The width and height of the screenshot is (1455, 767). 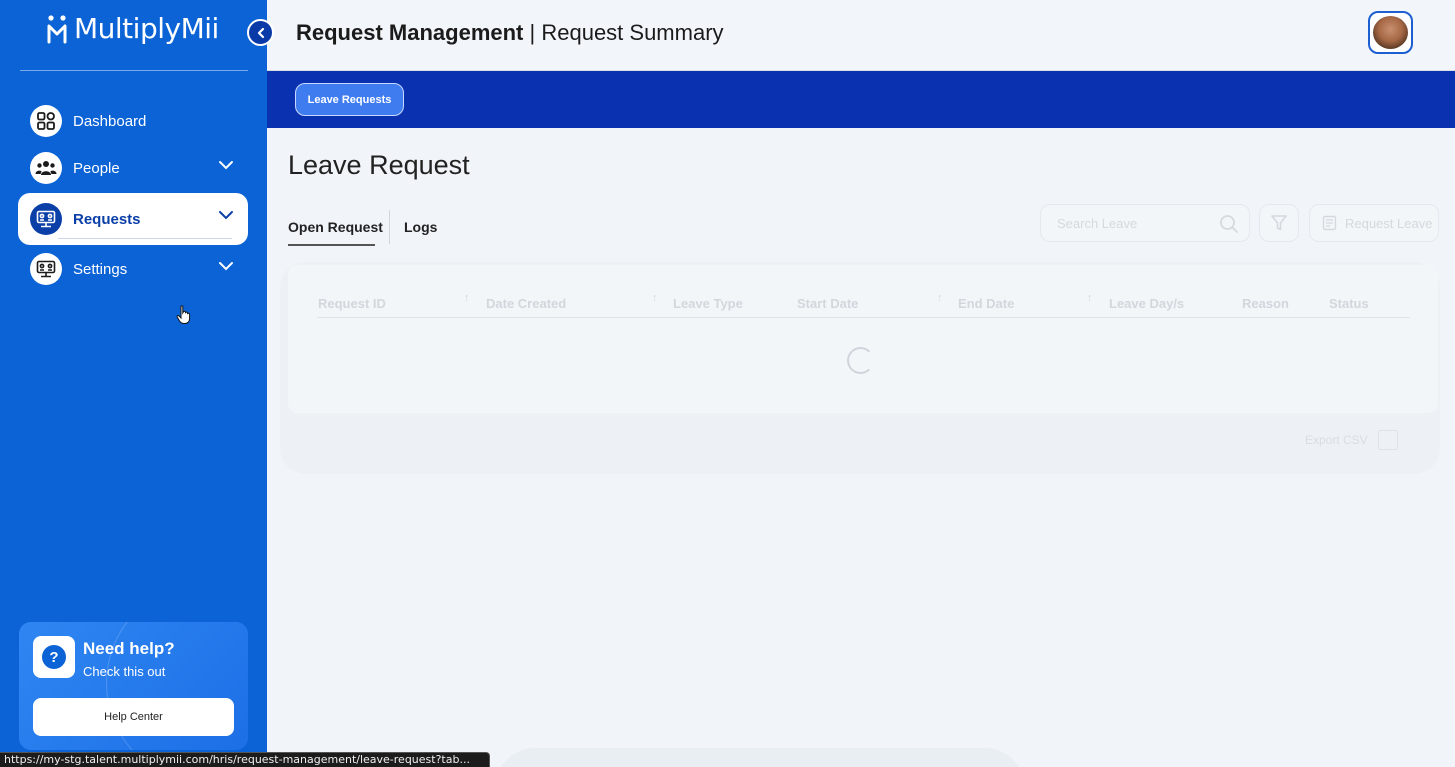 What do you see at coordinates (46, 219) in the screenshot?
I see `requests-board-icon` at bounding box center [46, 219].